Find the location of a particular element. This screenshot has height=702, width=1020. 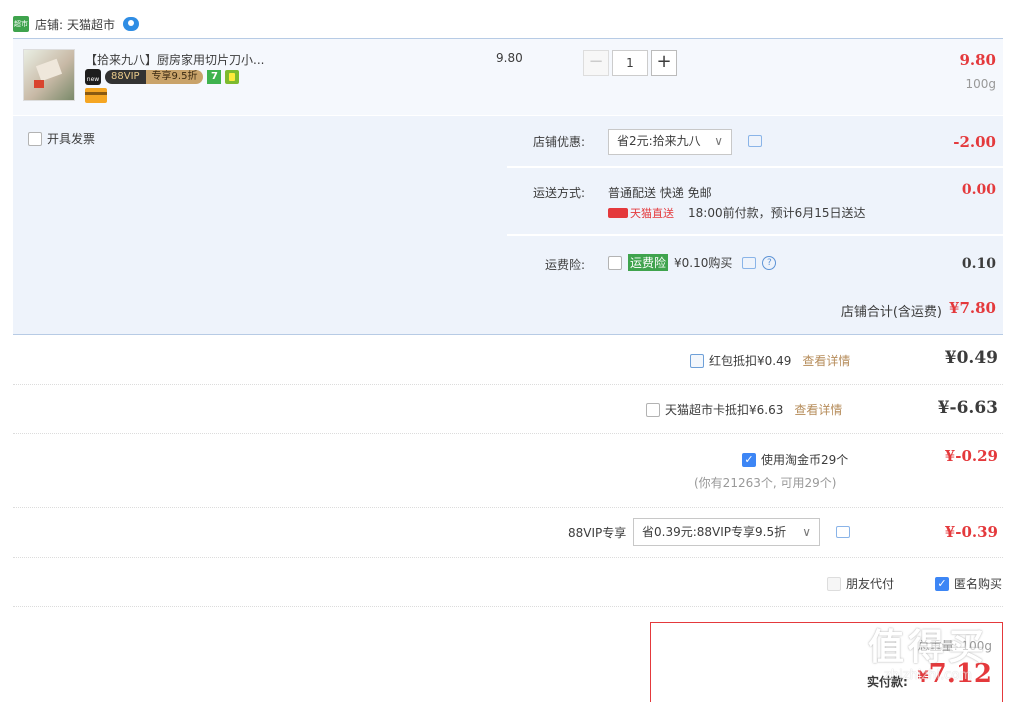

insurance-amount: 0.10 is located at coordinates (978, 264).